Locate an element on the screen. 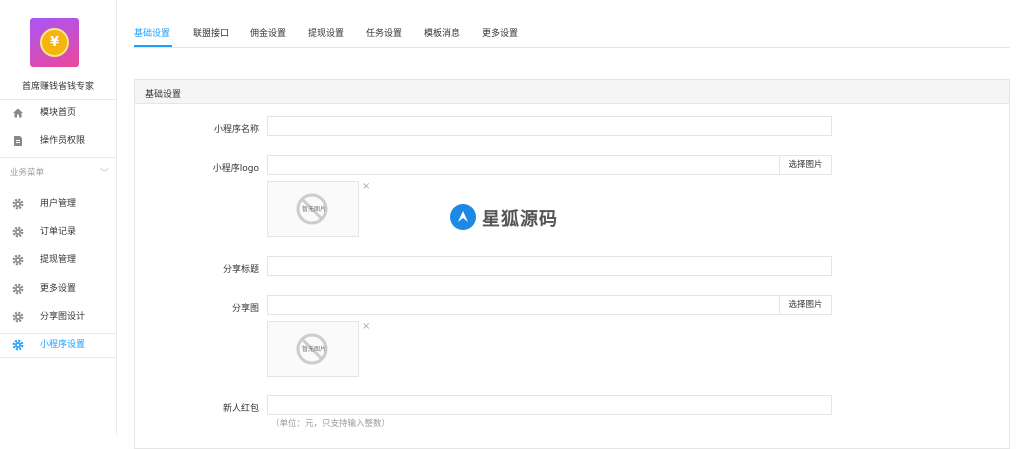 This screenshot has width=1024, height=449. chevron-down-icon: ﹀ is located at coordinates (104, 172).